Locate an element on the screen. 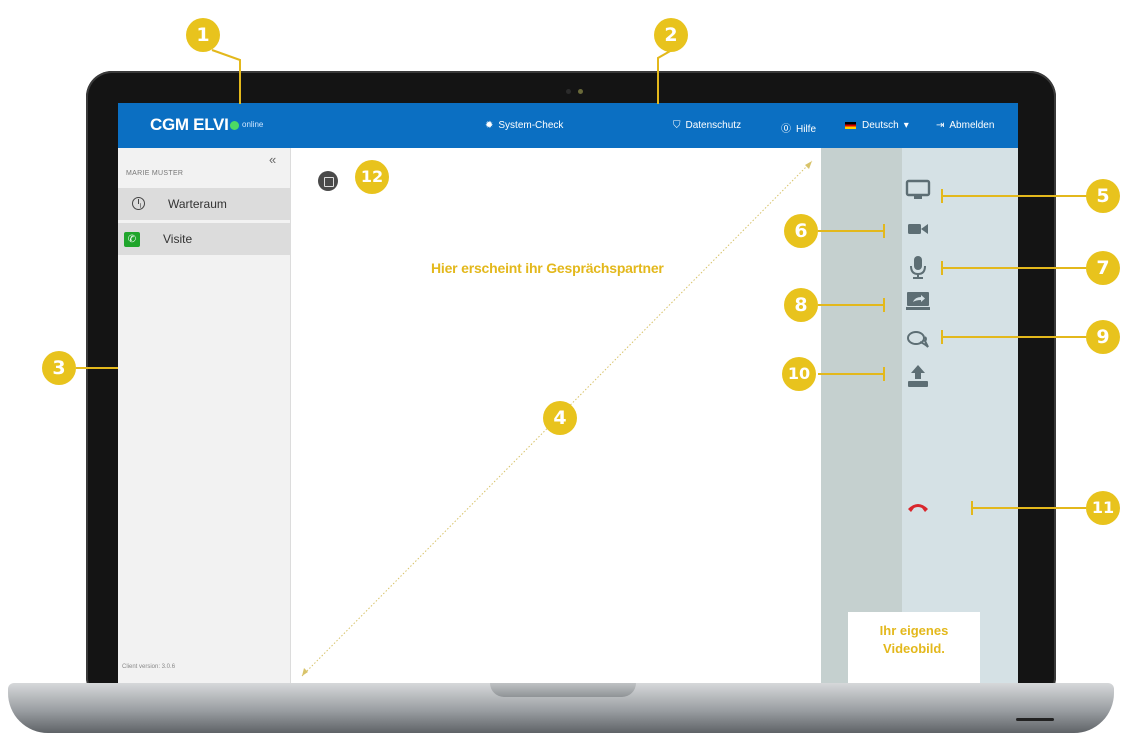 The width and height of the screenshot is (1122, 749). callout-badge-10: 10 is located at coordinates (799, 374).